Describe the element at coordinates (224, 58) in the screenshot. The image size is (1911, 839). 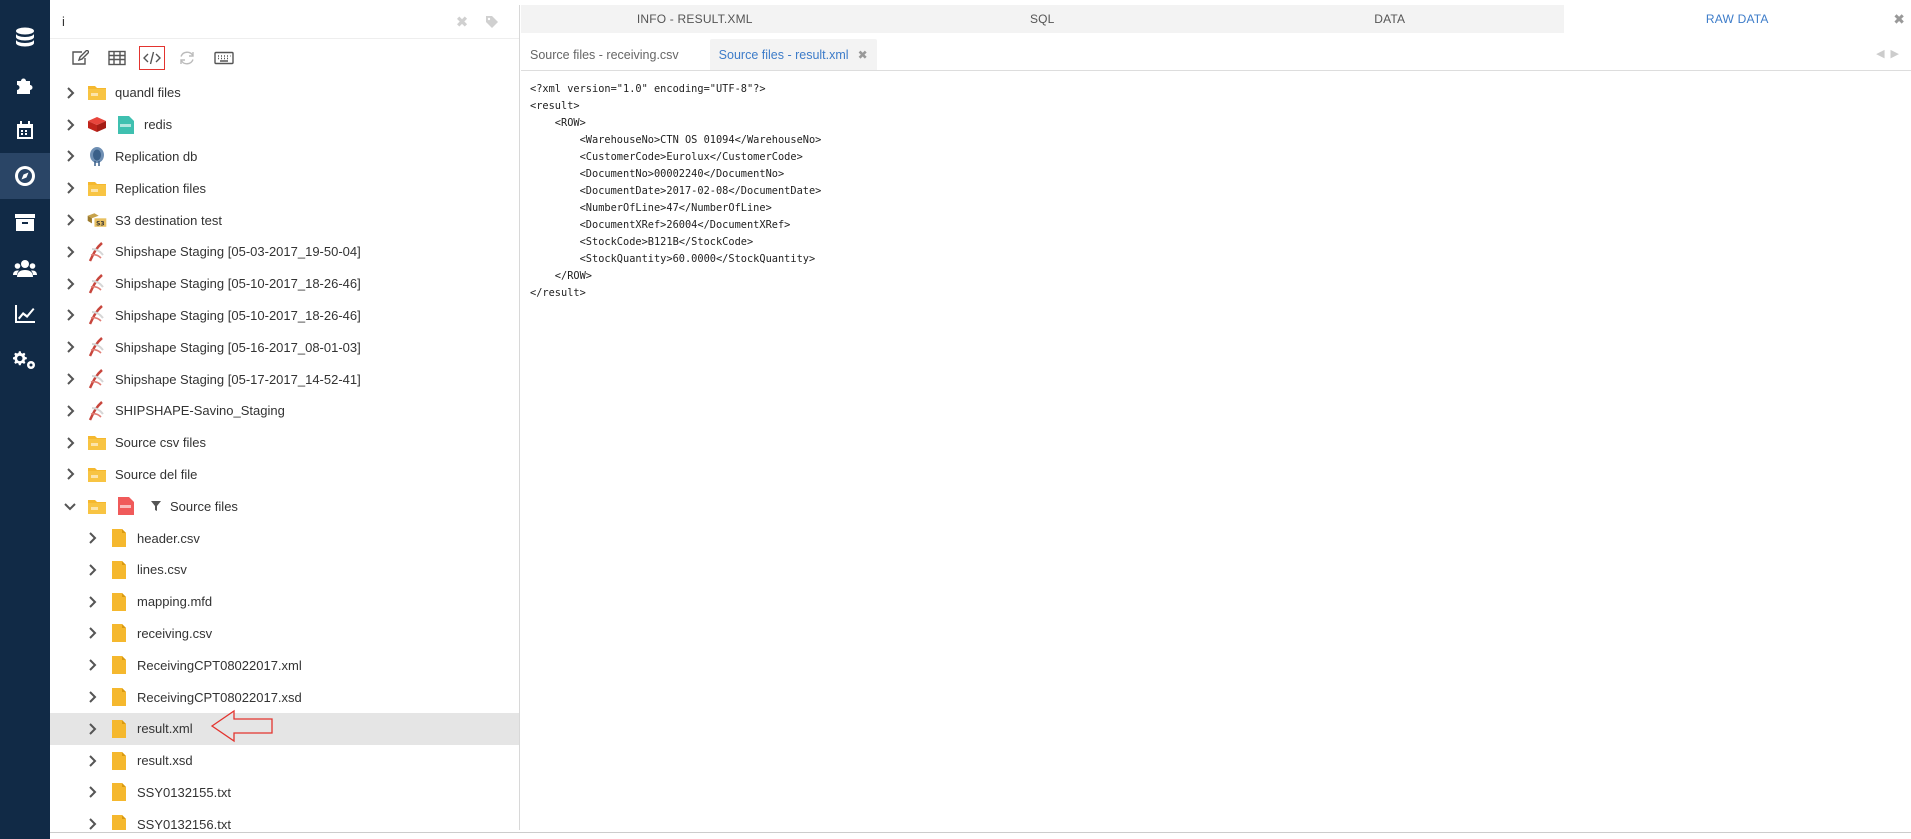
I see `keyboard-button` at that location.